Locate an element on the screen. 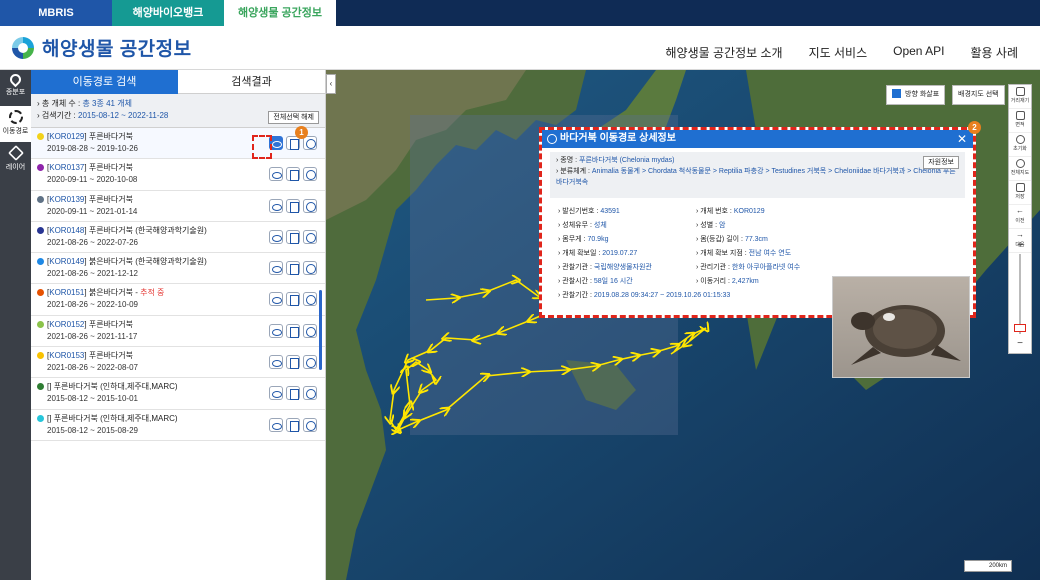 The image size is (1040, 580). arrow-right-icon: → is located at coordinates (1020, 234).